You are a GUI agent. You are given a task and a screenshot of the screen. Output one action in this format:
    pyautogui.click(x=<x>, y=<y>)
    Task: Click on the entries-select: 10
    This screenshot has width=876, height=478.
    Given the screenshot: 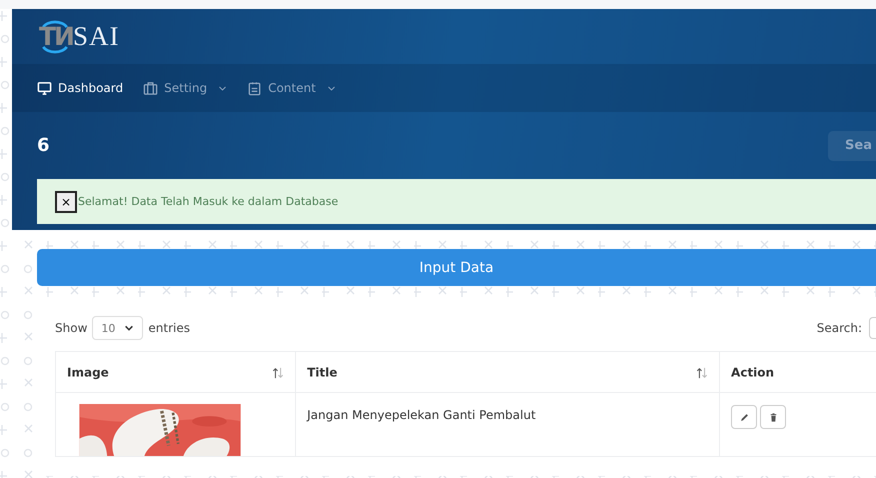 What is the action you would take?
    pyautogui.click(x=118, y=328)
    